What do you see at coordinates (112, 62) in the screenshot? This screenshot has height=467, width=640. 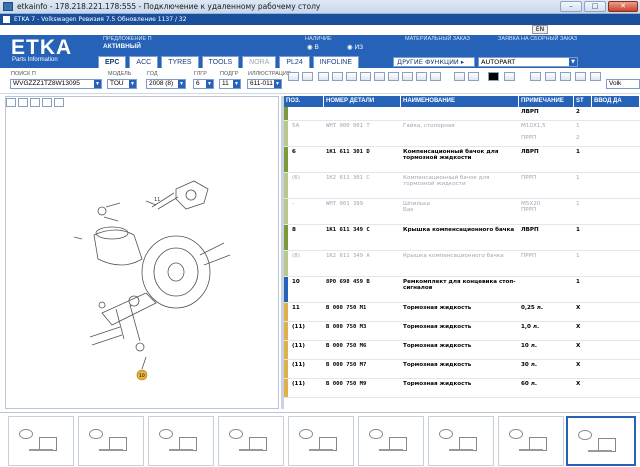 I see `tab-epc: EPC` at bounding box center [112, 62].